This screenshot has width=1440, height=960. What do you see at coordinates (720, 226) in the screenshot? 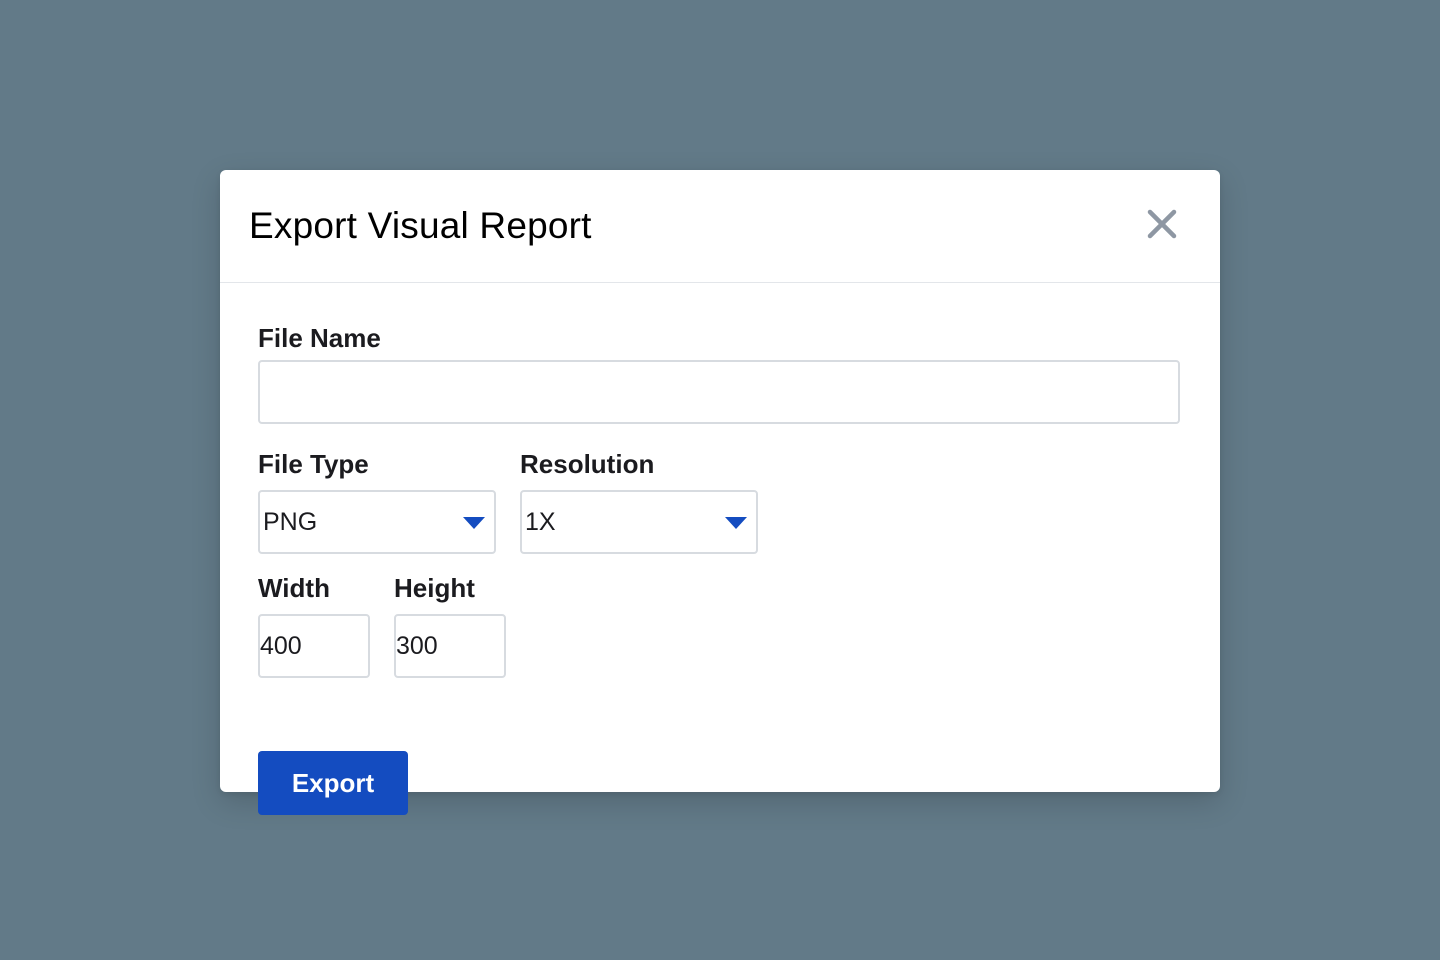
I see `dialog-header: Export Visual Report` at bounding box center [720, 226].